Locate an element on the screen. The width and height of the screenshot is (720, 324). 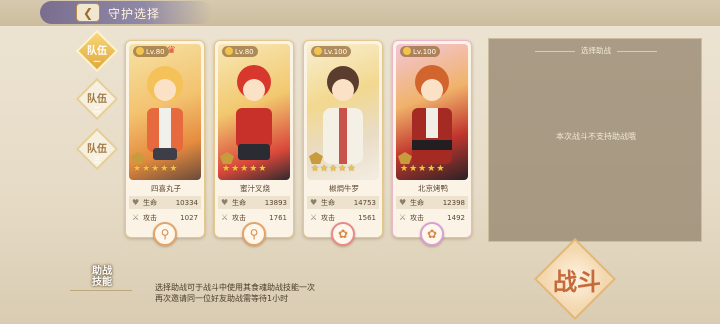
tab-team-3-label: 队伍三 is located at coordinates (97, 154).